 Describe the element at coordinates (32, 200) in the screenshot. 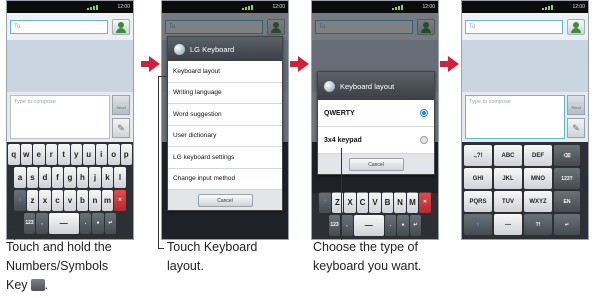

I see `key-z: z` at that location.